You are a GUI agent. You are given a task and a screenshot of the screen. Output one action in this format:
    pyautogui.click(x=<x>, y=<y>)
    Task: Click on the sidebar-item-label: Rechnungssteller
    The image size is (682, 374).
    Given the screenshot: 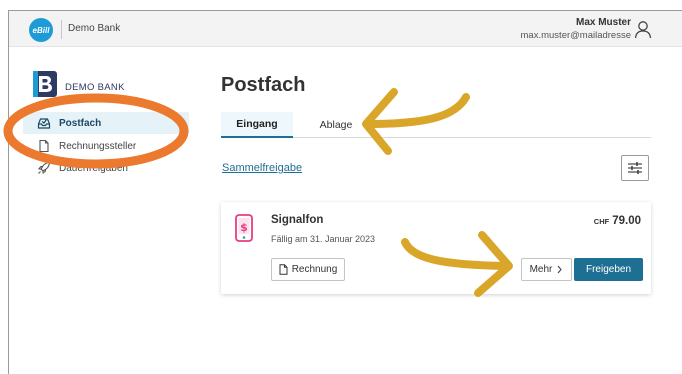 What is the action you would take?
    pyautogui.click(x=98, y=146)
    